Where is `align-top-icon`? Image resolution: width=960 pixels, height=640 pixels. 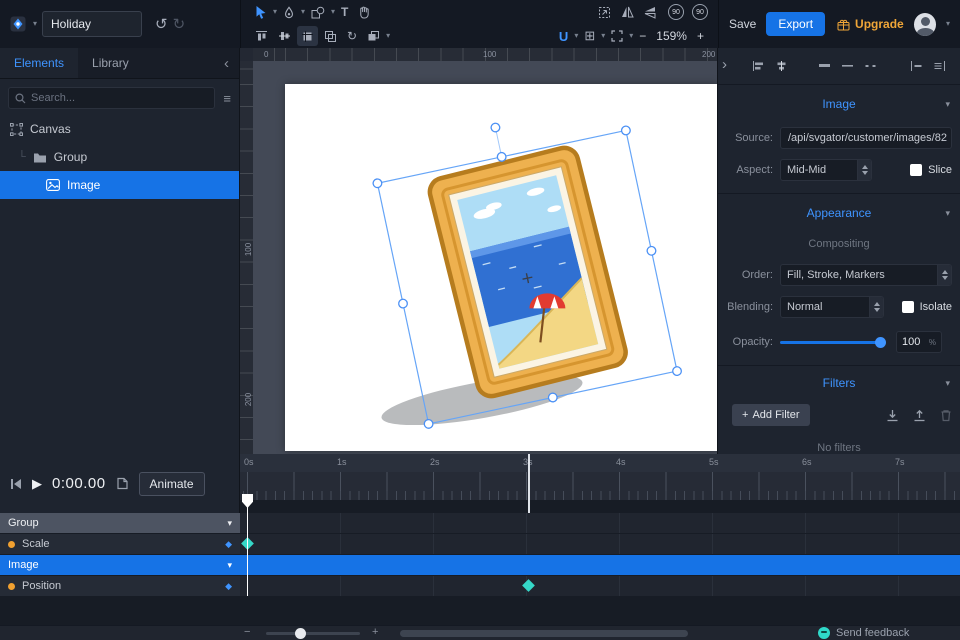 align-top-icon is located at coordinates (261, 36).